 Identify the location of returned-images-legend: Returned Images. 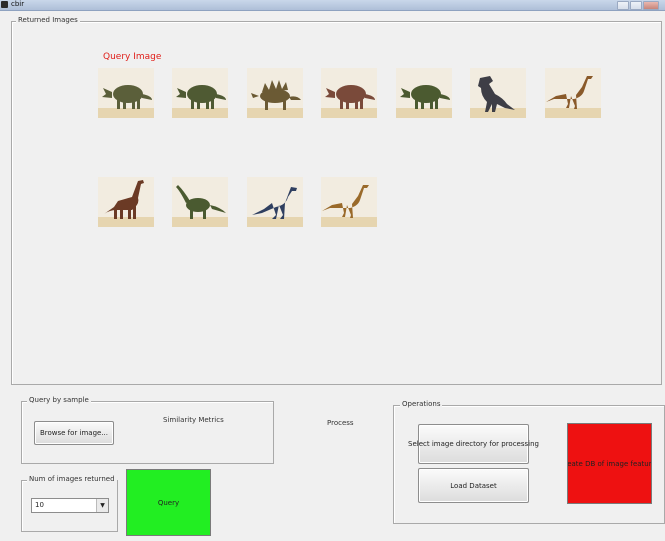
(48, 20).